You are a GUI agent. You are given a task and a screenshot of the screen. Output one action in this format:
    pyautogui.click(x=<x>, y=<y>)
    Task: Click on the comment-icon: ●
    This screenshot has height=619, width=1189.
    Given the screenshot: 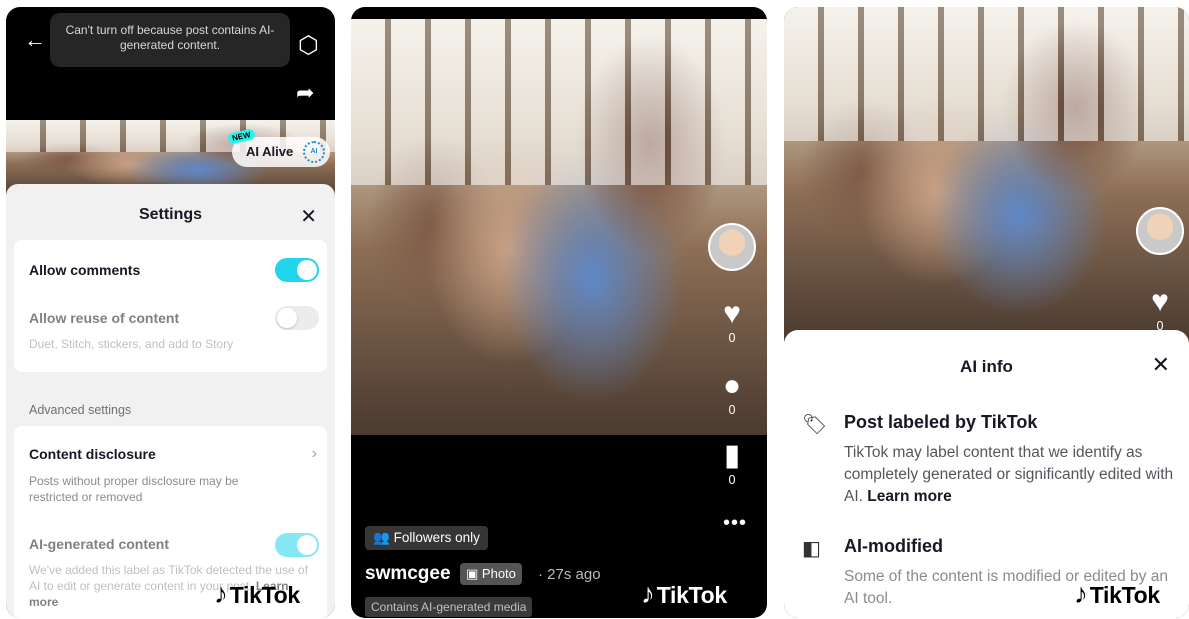 What is the action you would take?
    pyautogui.click(x=732, y=385)
    